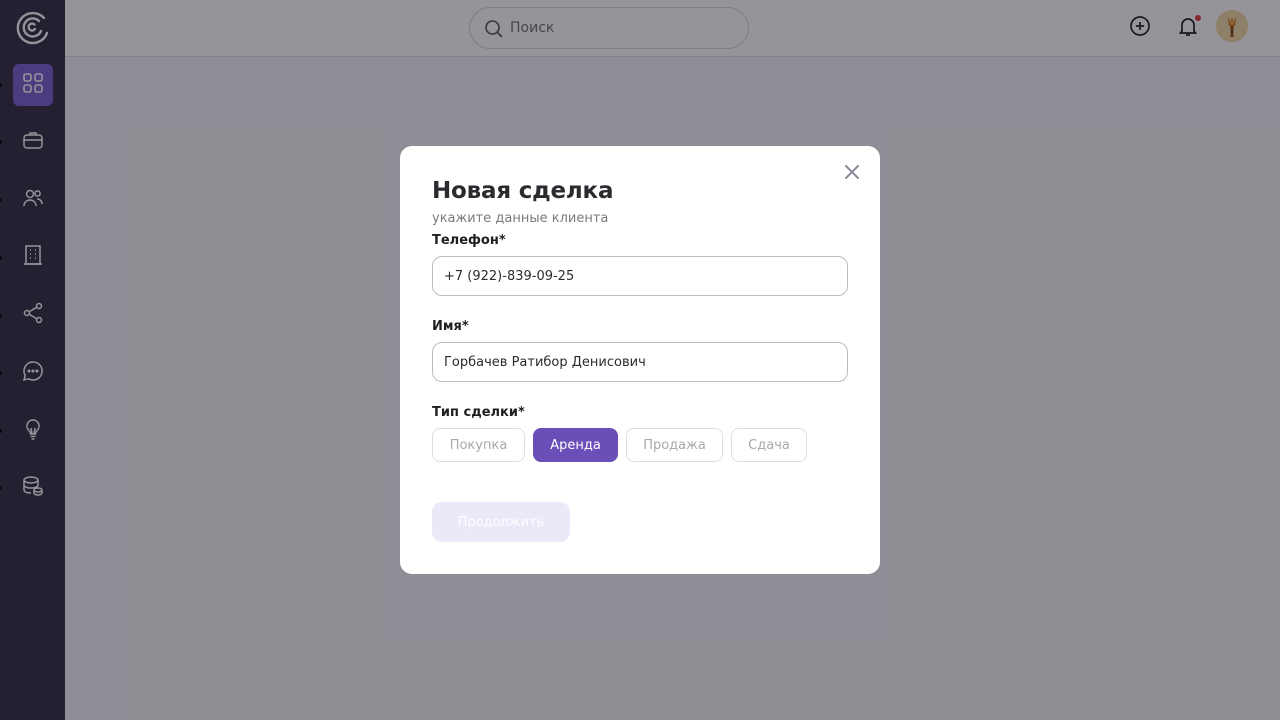  I want to click on phone-label: Телефон*, so click(469, 240).